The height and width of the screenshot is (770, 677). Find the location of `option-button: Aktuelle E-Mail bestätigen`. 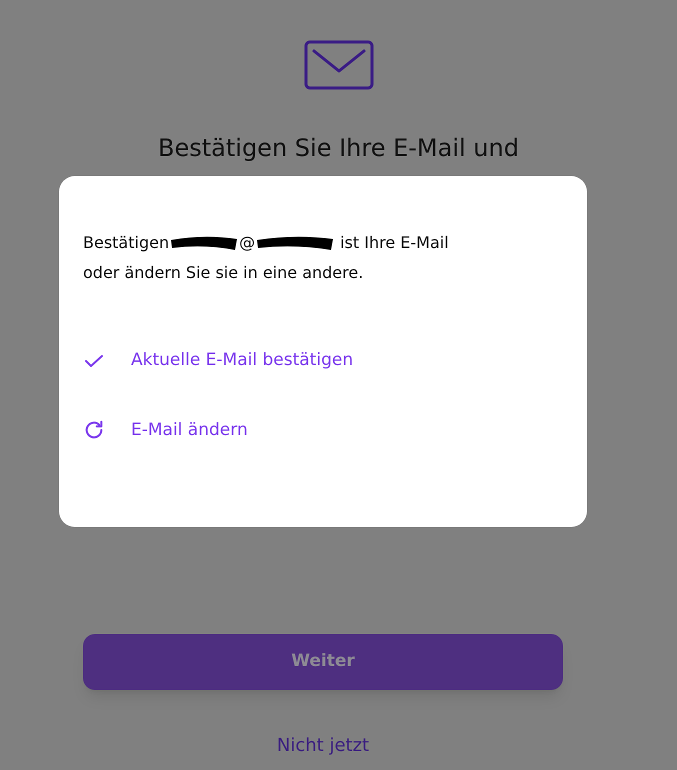

option-button: Aktuelle E-Mail bestätigen is located at coordinates (323, 361).